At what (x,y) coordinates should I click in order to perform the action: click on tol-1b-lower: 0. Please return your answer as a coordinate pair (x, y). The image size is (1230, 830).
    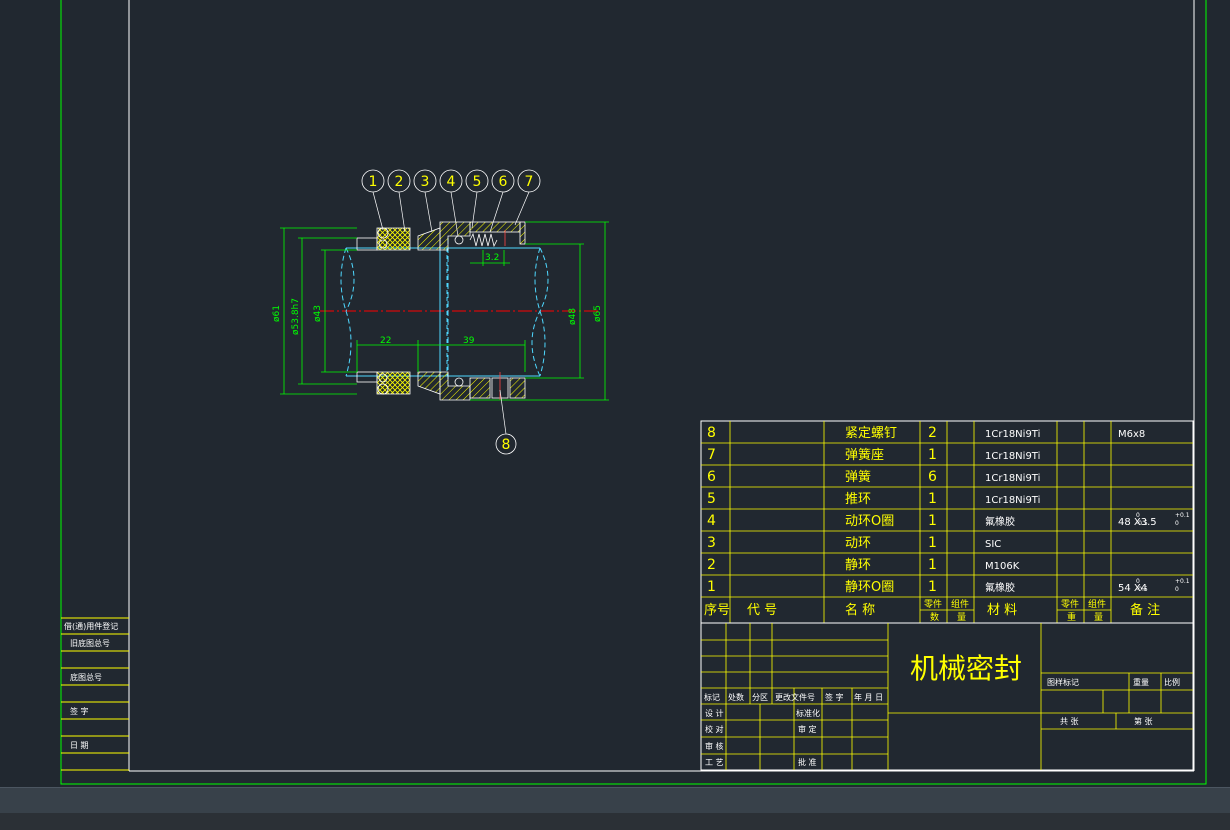
    Looking at the image, I should click on (1177, 589).